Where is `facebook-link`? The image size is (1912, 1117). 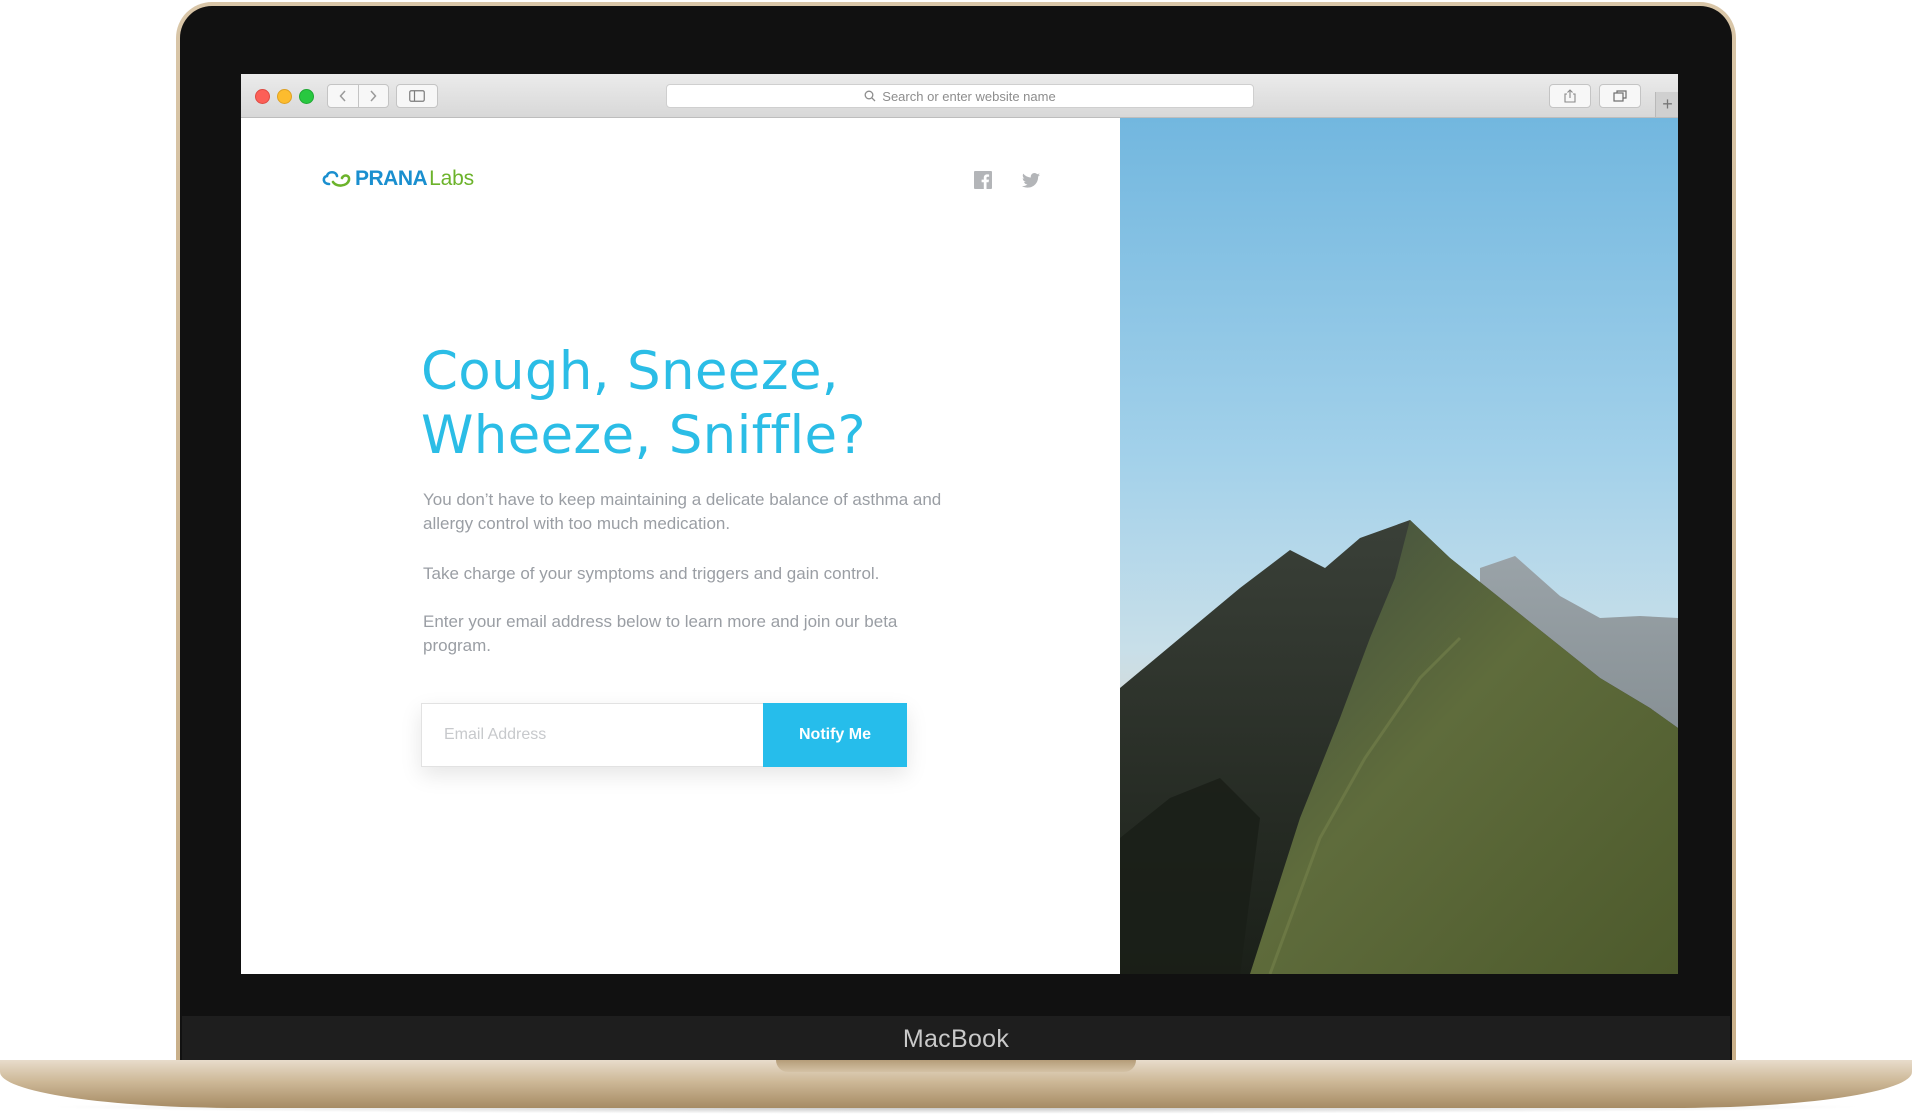 facebook-link is located at coordinates (983, 180).